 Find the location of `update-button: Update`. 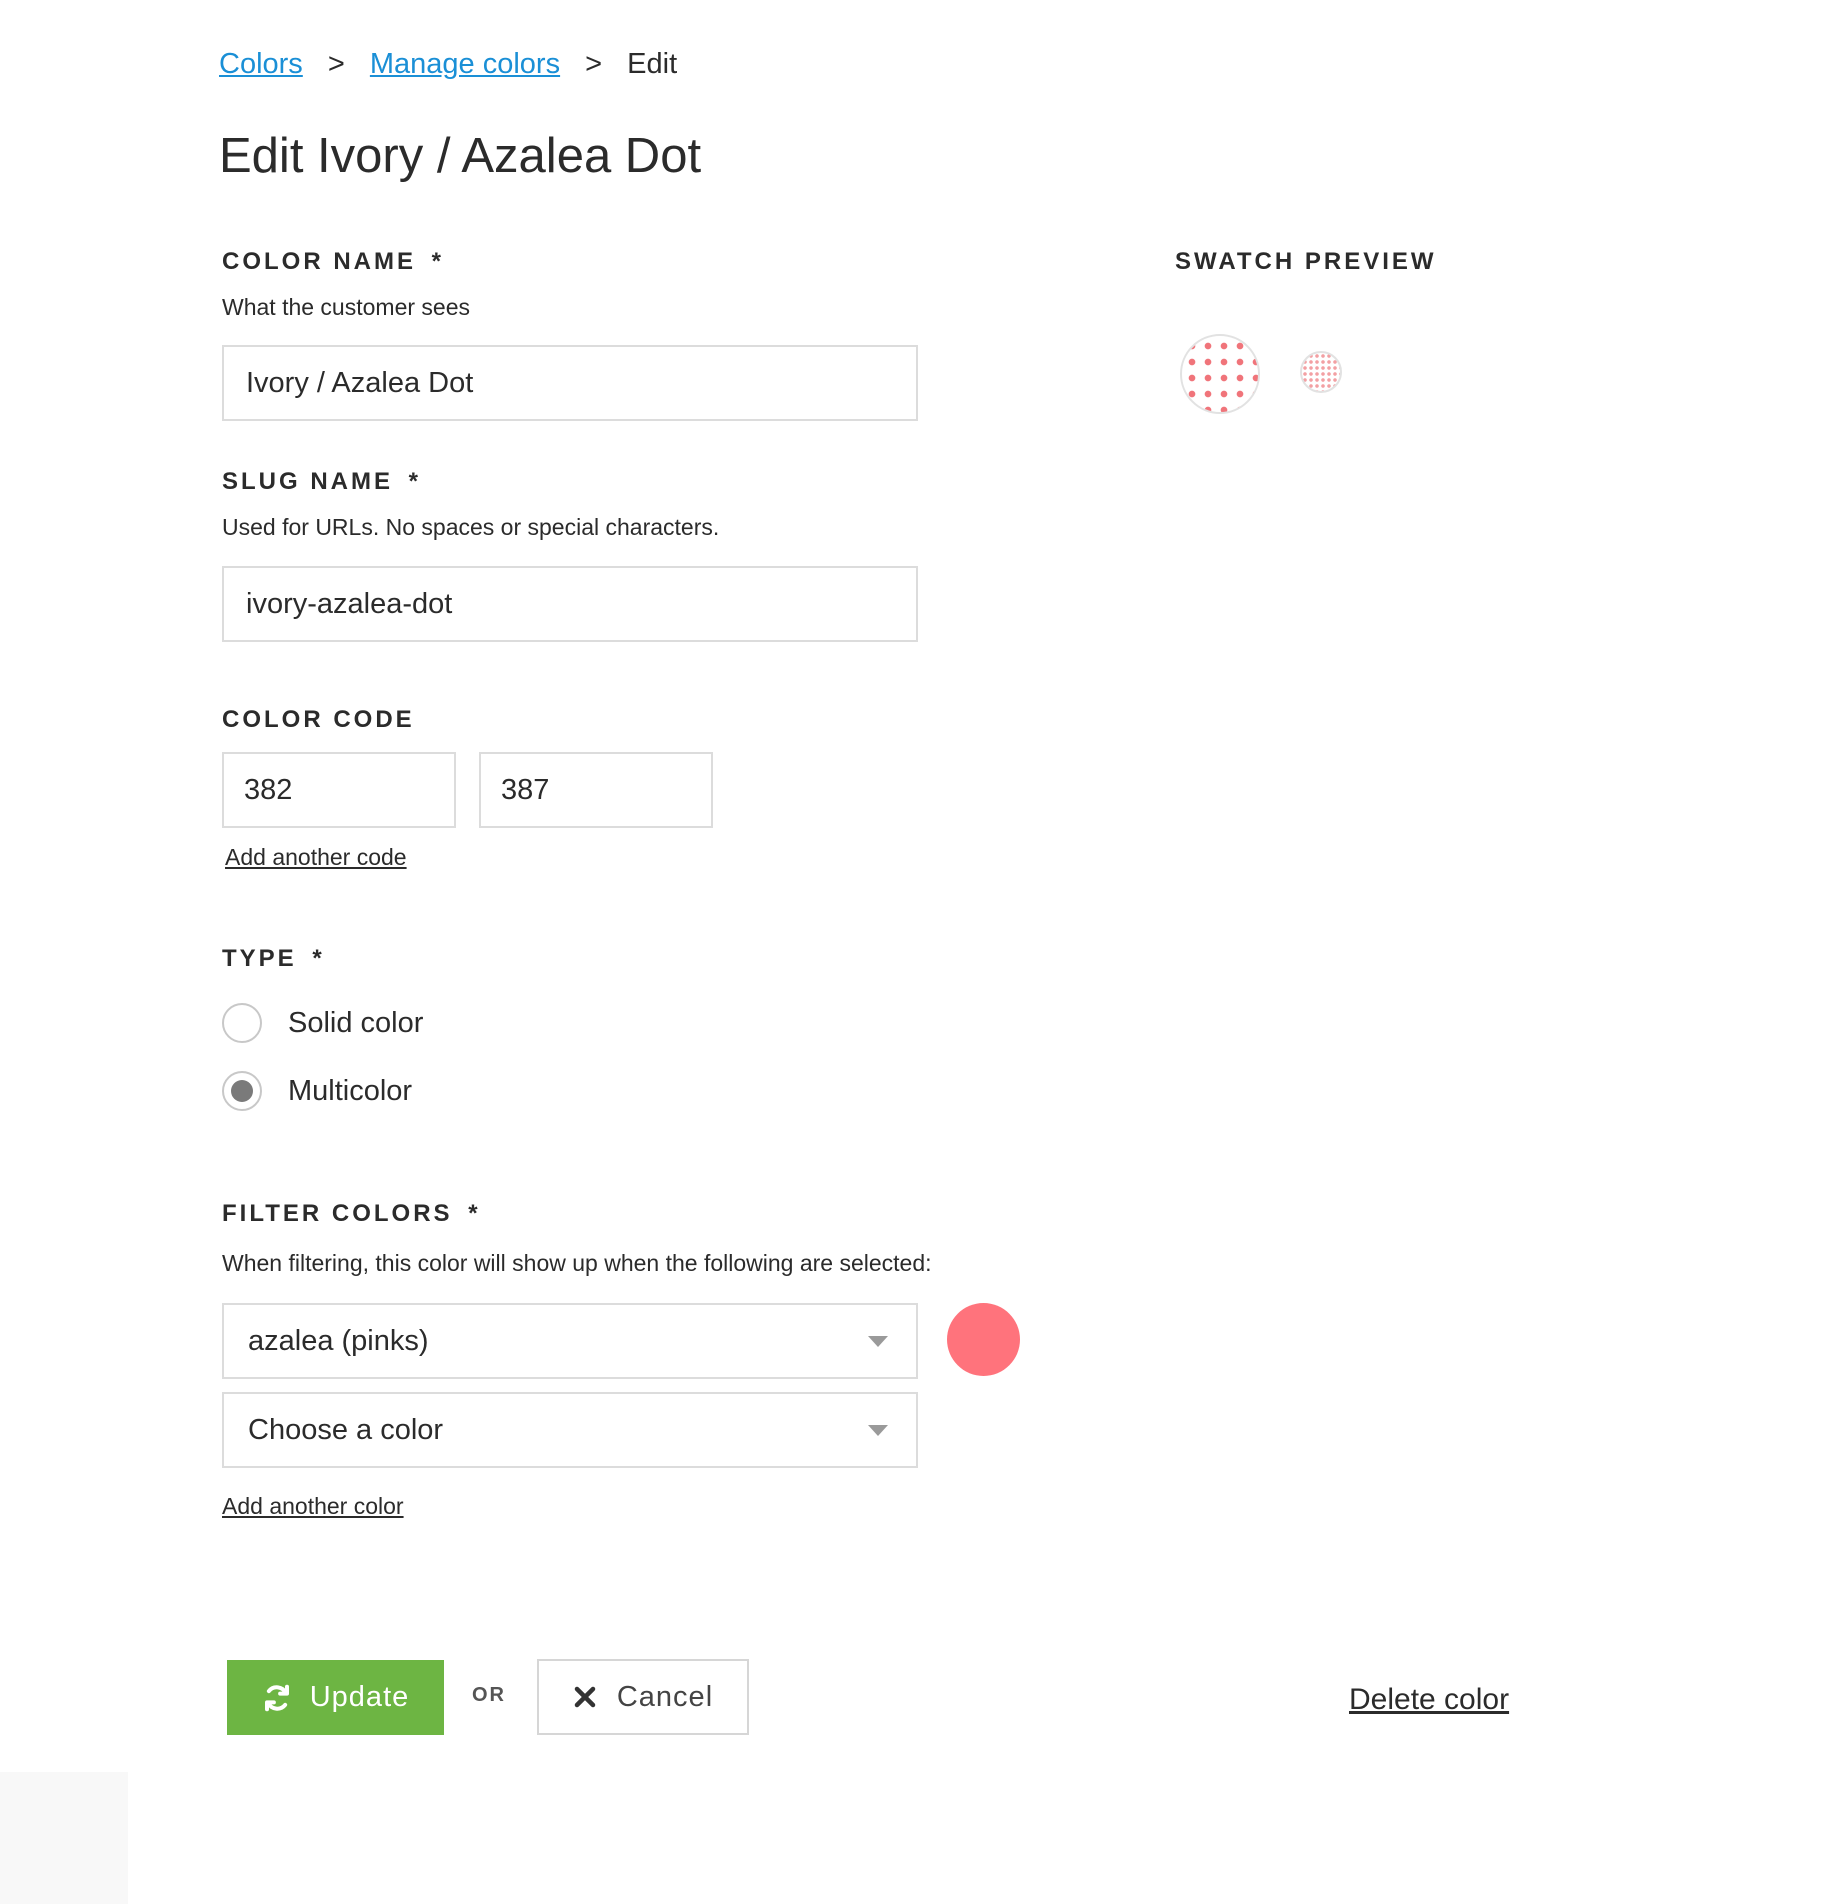

update-button: Update is located at coordinates (335, 1697).